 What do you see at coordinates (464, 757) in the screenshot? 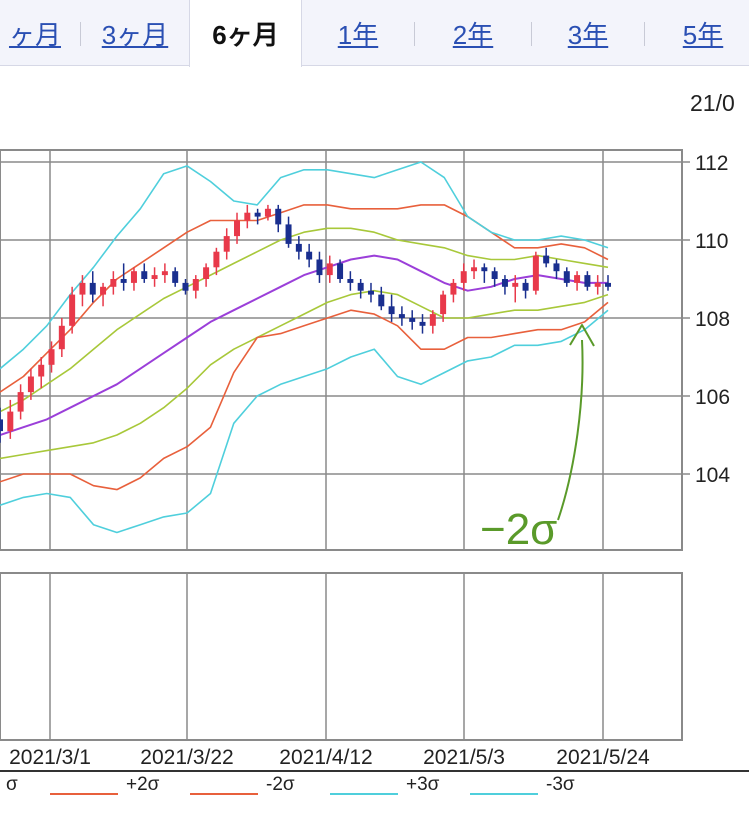
I see `x-tick-label: 2021/5/3` at bounding box center [464, 757].